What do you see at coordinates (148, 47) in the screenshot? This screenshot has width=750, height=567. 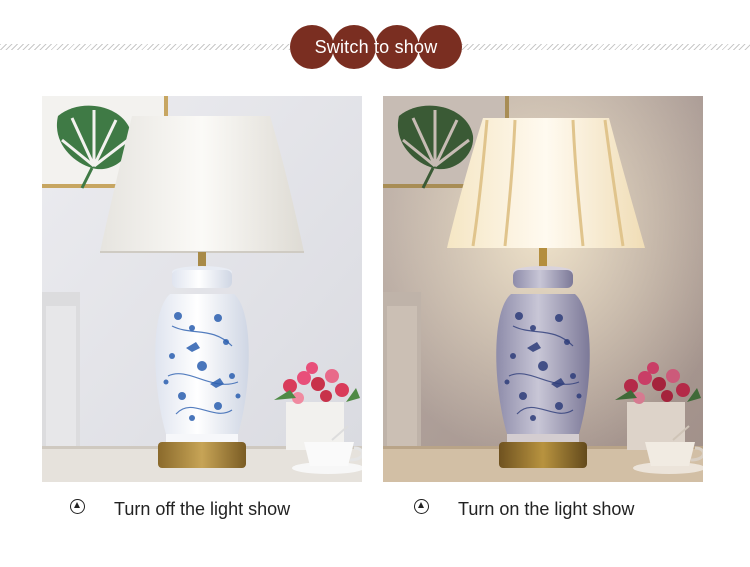 I see `decorative-hatch-left` at bounding box center [148, 47].